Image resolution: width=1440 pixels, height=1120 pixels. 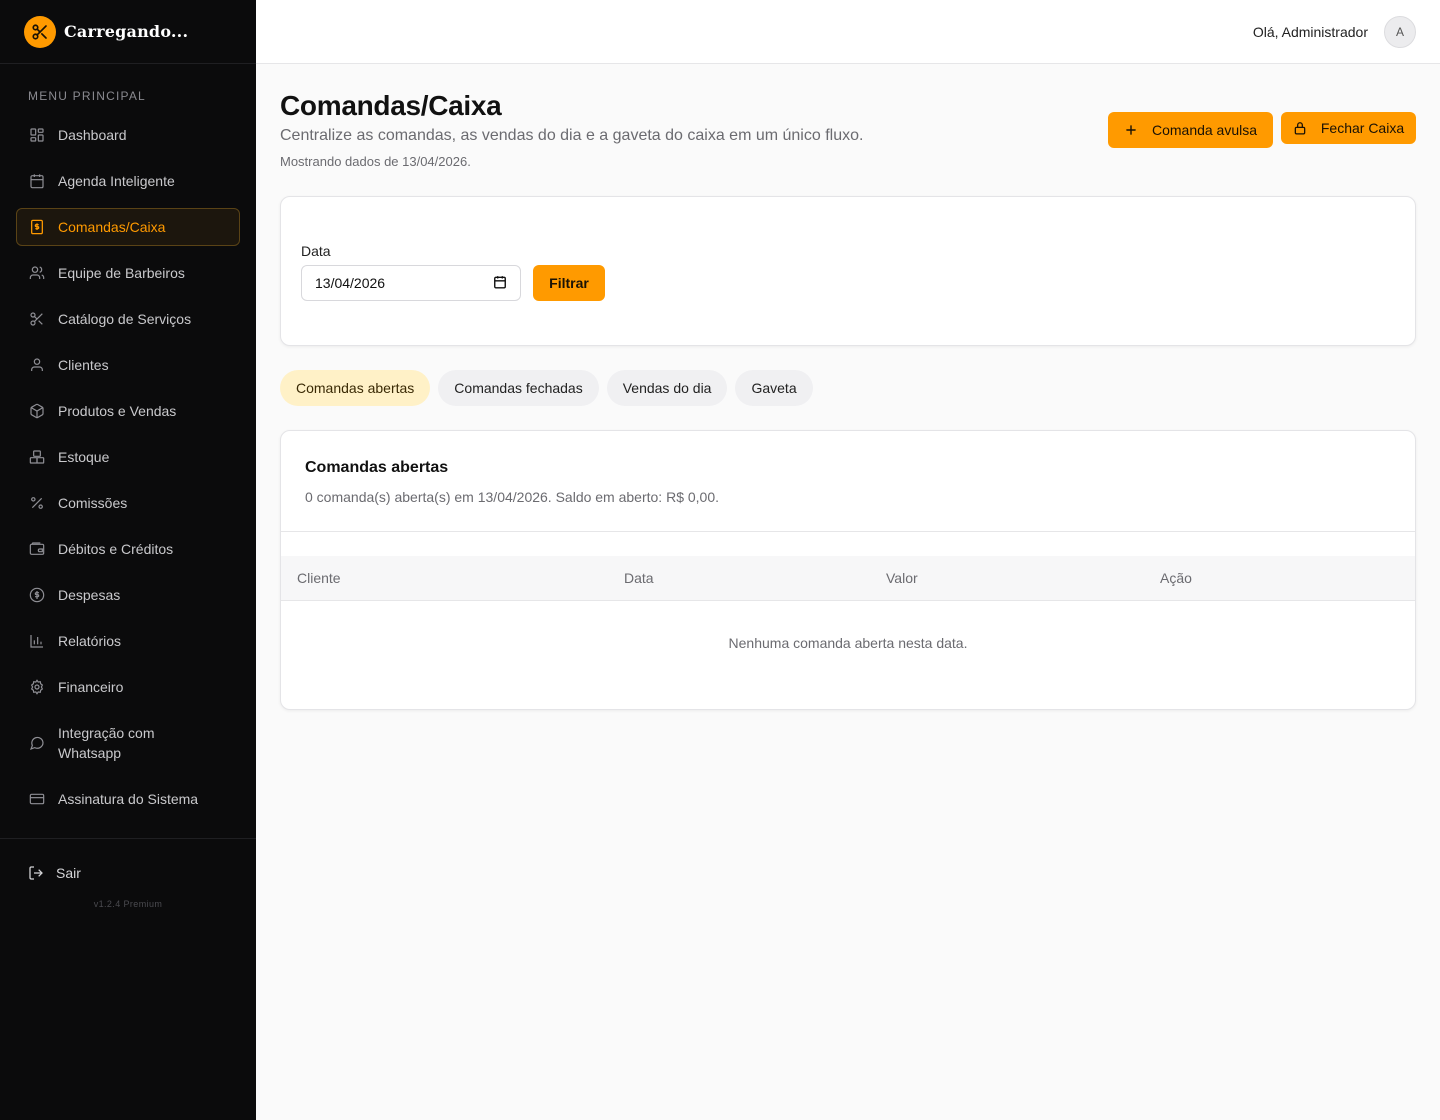 I want to click on scissors-icon, so click(x=37, y=319).